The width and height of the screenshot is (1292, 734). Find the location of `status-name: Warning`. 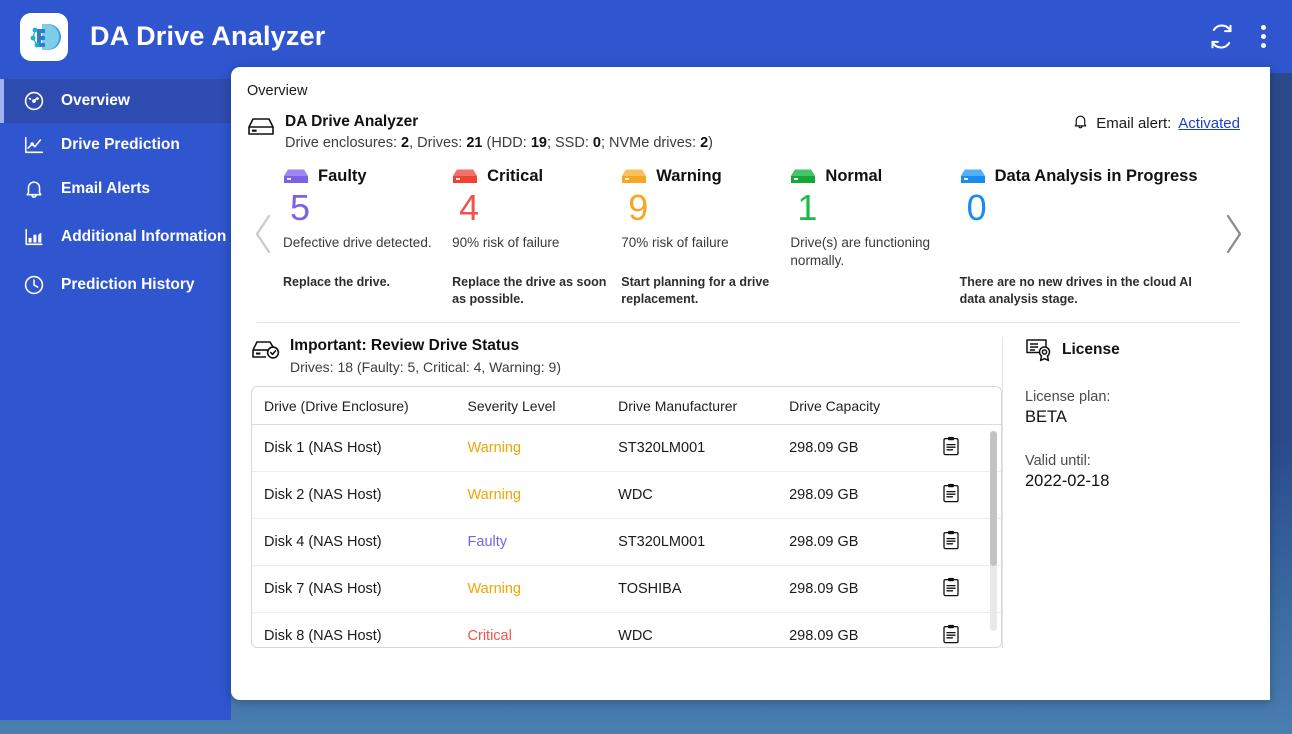

status-name: Warning is located at coordinates (689, 176).